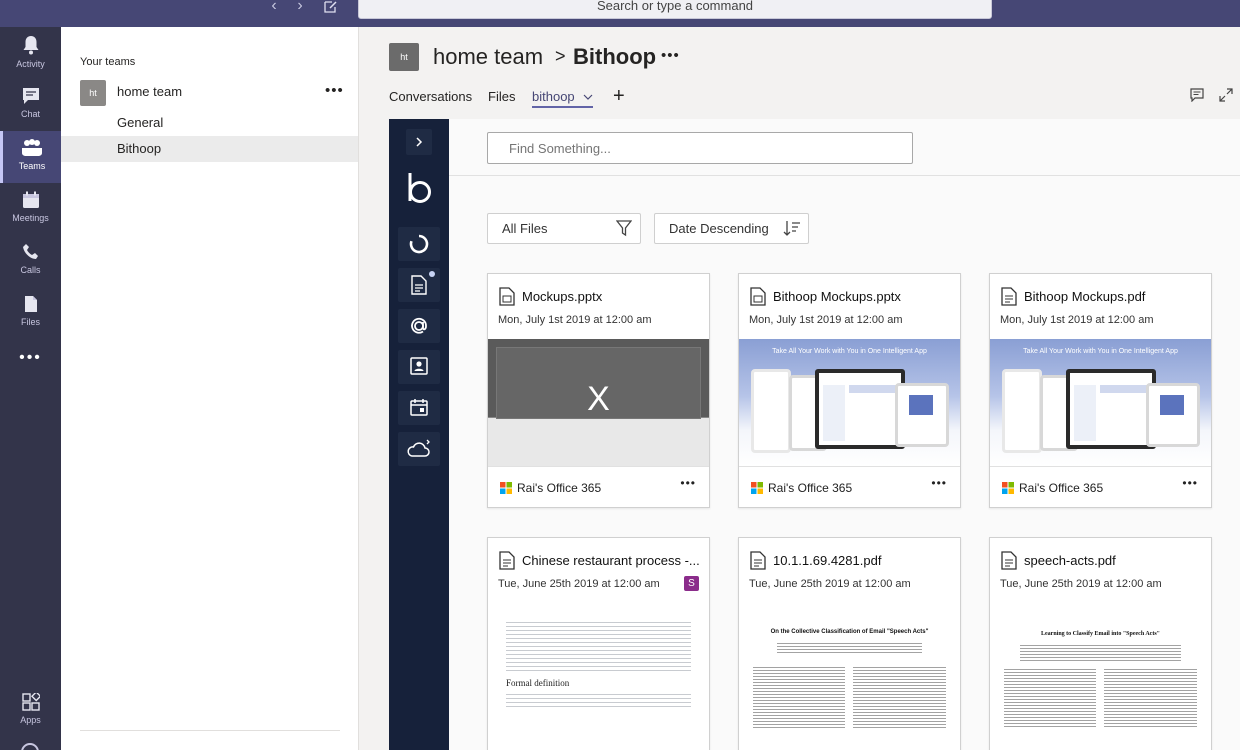 The height and width of the screenshot is (750, 1240). What do you see at coordinates (791, 228) in the screenshot?
I see `sort-descending-icon` at bounding box center [791, 228].